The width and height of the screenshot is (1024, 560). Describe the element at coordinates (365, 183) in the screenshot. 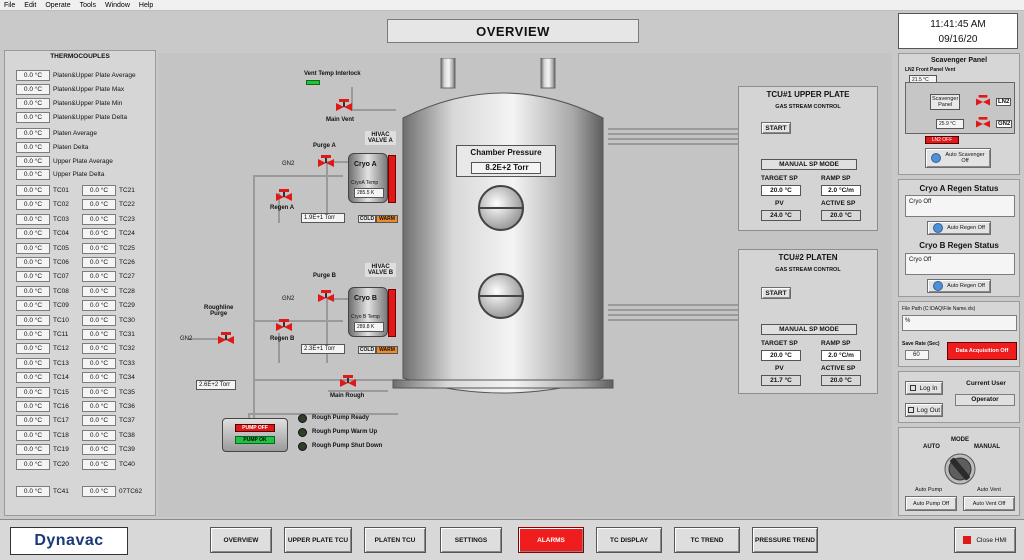

I see `cryo-a-temp-label: CryoA Temp` at that location.